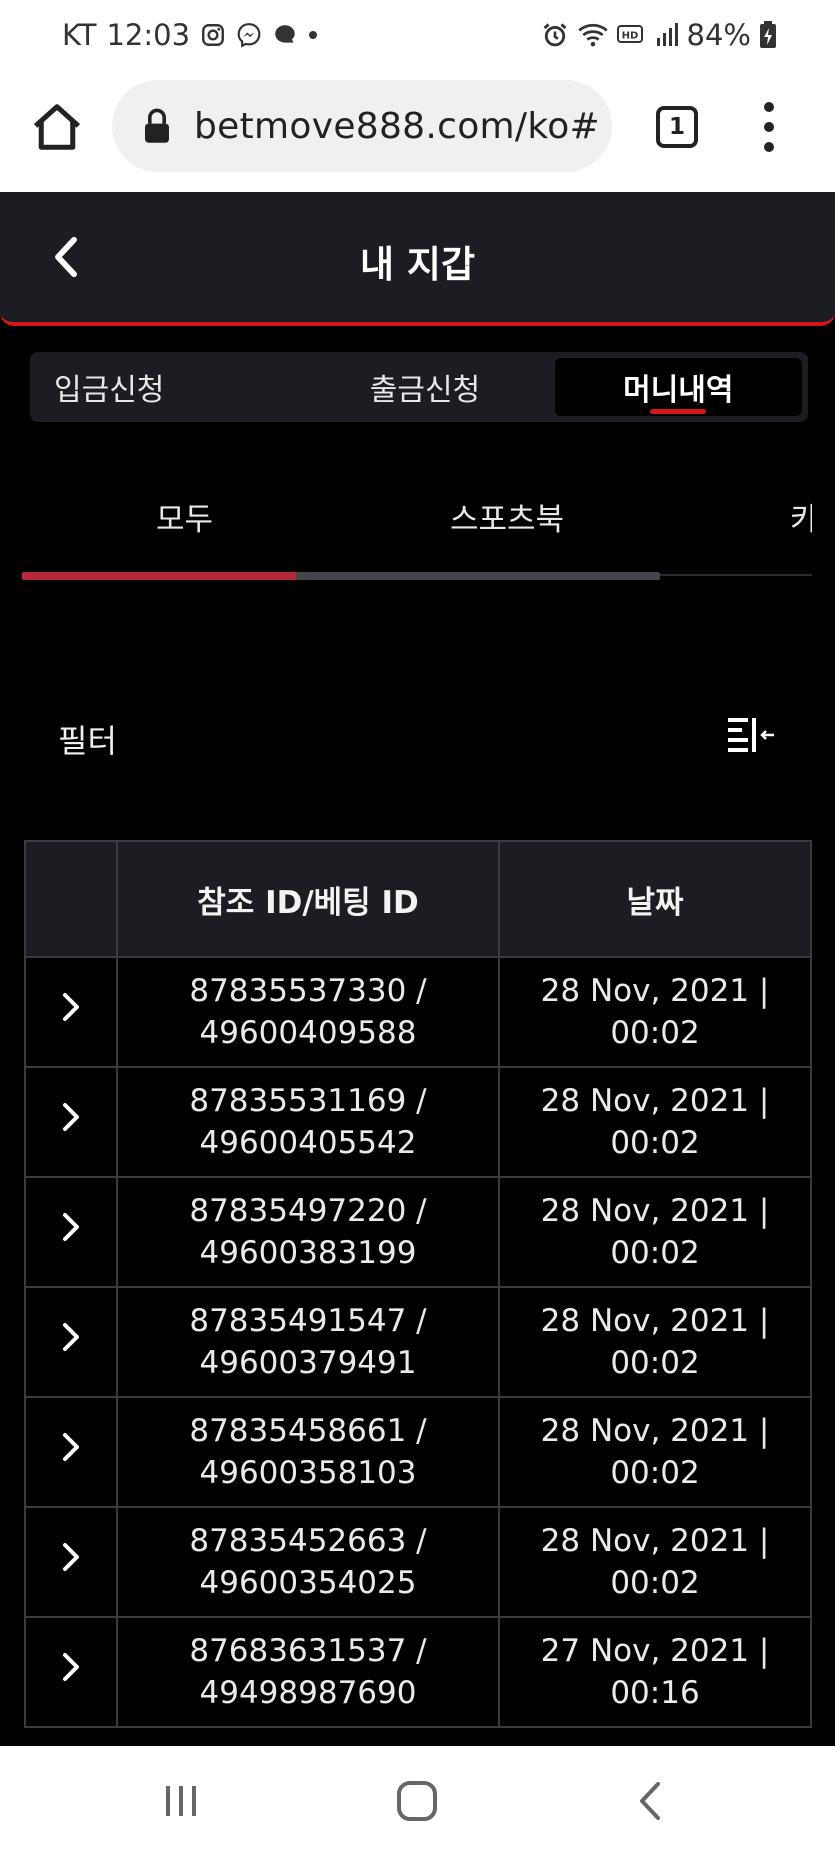  I want to click on category-tab-sportsbook: 스포츠북, so click(507, 516).